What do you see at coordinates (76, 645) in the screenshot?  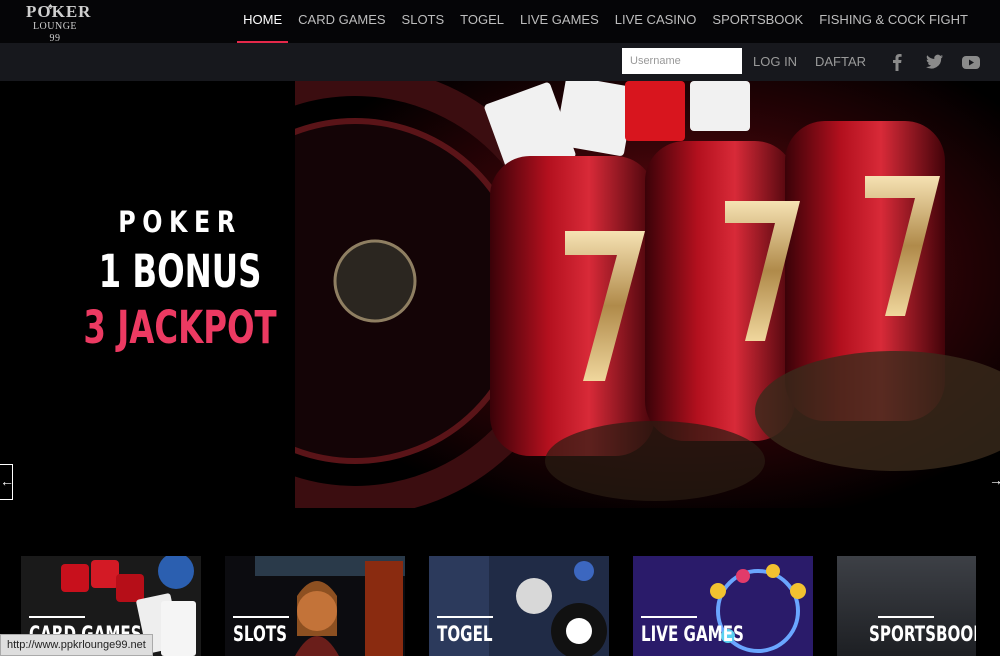 I see `status-bar-url: http://www.ppkrlounge99.net` at bounding box center [76, 645].